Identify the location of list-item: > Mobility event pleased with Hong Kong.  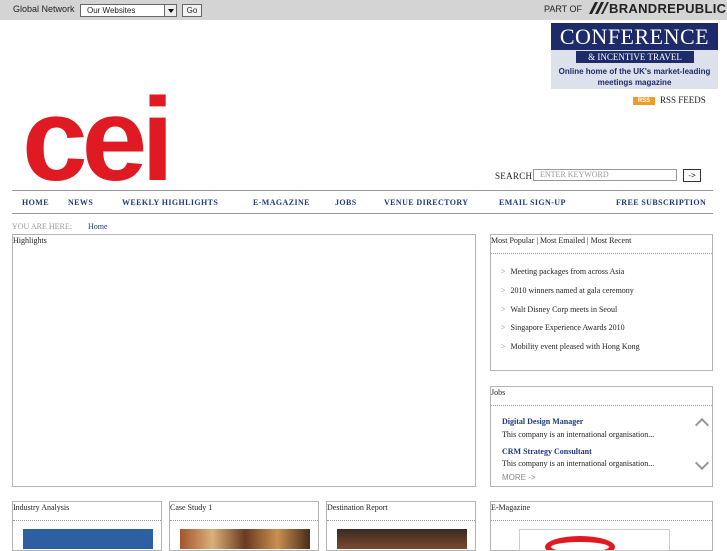
(570, 346).